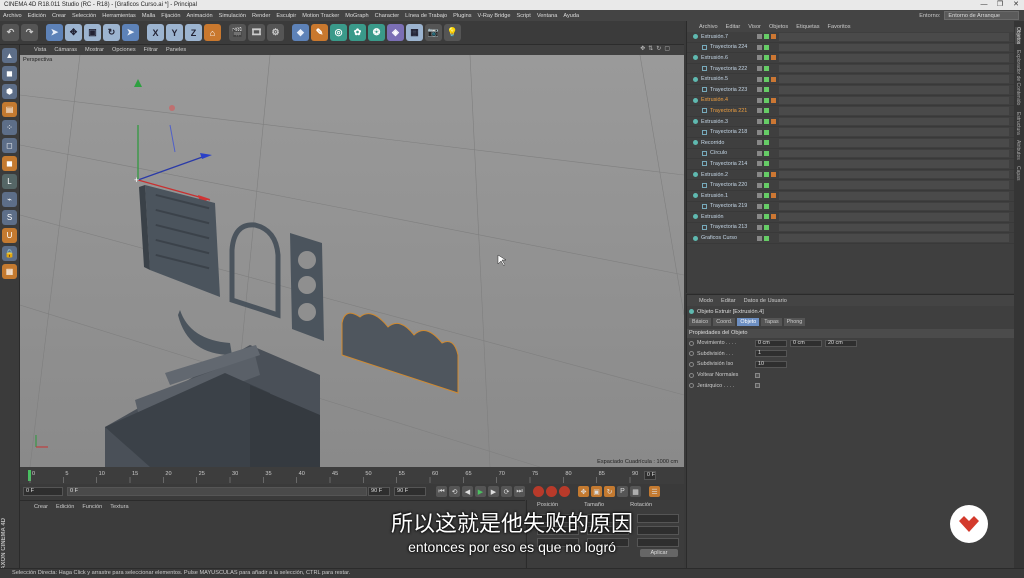 The width and height of the screenshot is (1024, 578). I want to click on redo-icon: ↷, so click(29, 32).